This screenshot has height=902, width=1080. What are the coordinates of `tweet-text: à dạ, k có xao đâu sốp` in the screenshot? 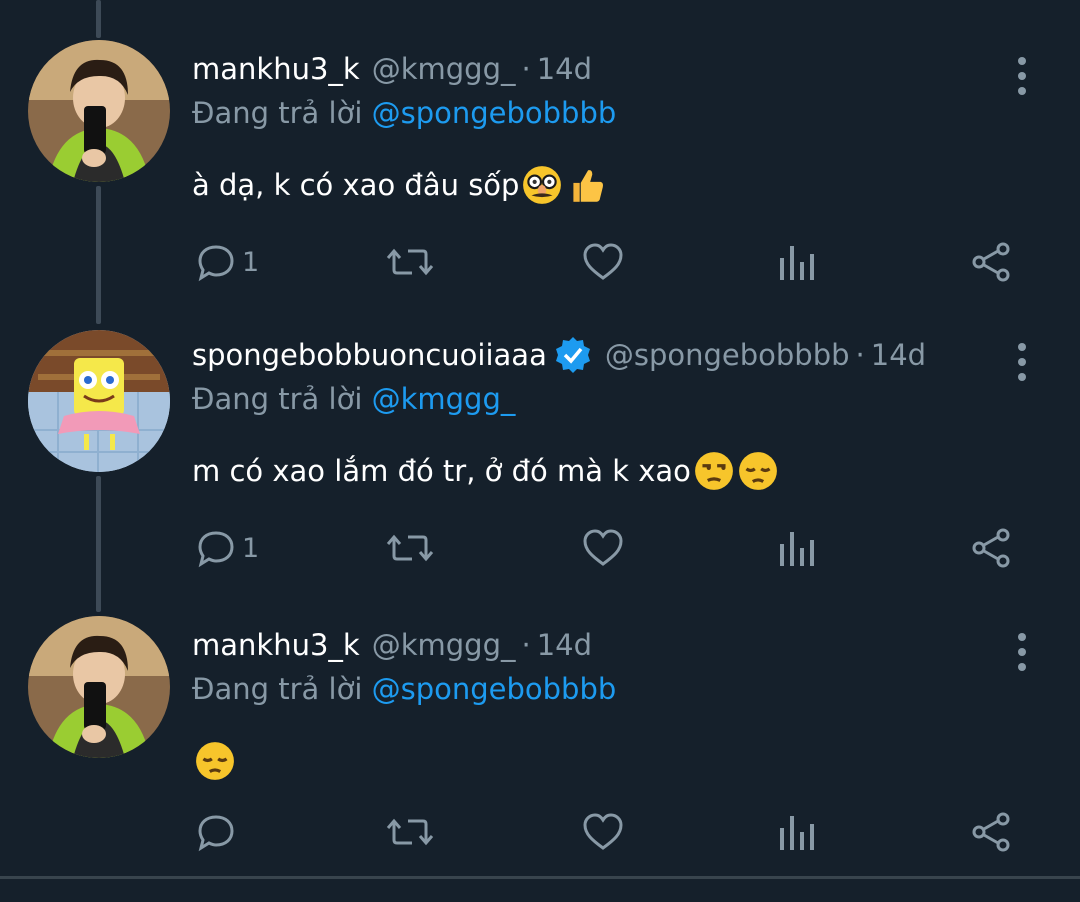 It's located at (399, 185).